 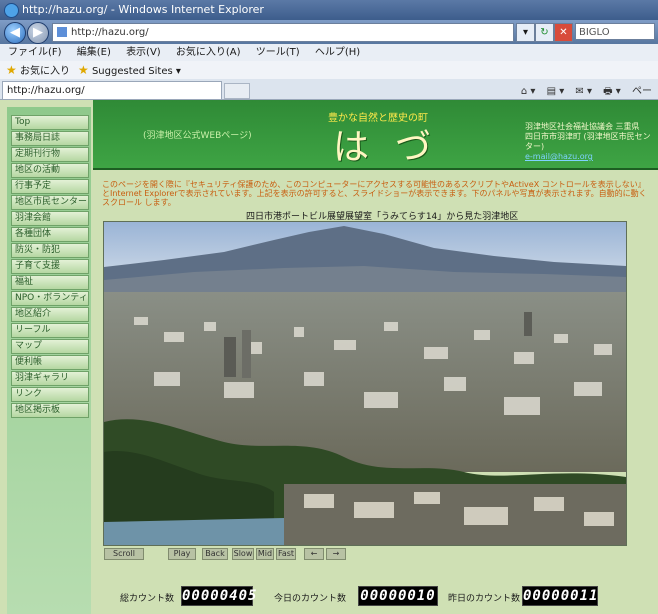 I want to click on sidebar-item-groups: 各種団体, so click(x=50, y=234).